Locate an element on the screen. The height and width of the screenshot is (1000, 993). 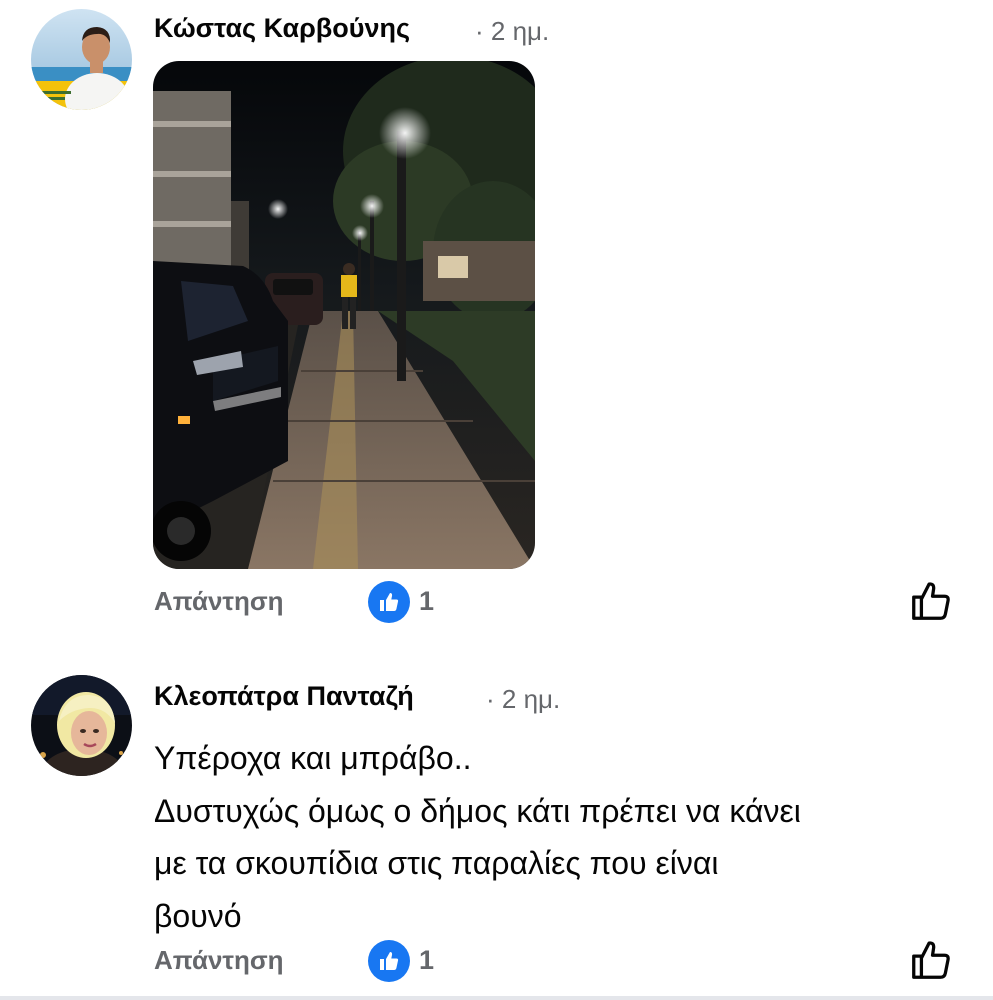
divider is located at coordinates (496, 998).